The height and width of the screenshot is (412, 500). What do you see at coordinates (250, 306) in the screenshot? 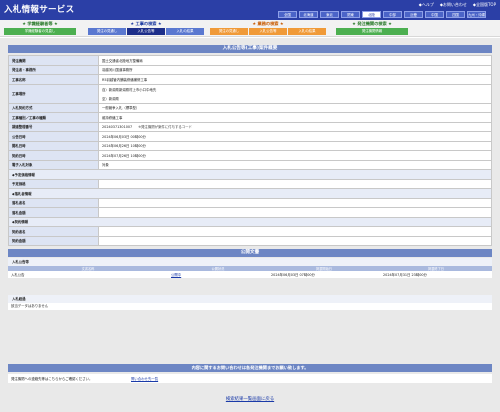
I see `empty-message: 該当データはありません` at bounding box center [250, 306].